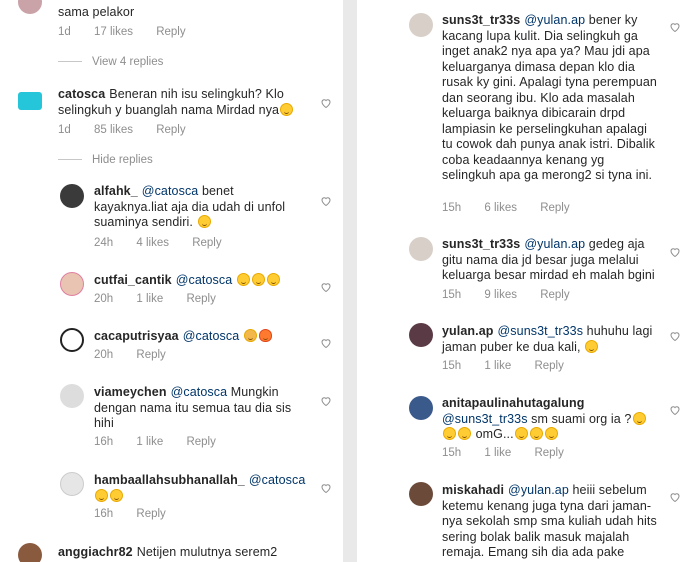 This screenshot has width=700, height=562. I want to click on username: yulan.ap, so click(468, 331).